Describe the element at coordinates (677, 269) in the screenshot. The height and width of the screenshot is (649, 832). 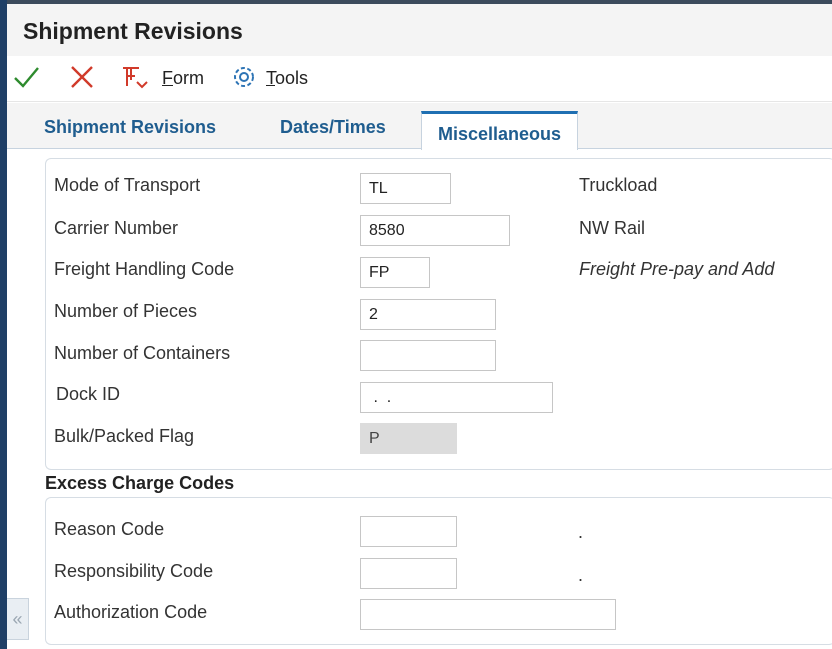
I see `freight-handling-code-description: Freight Pre-pay and Add` at that location.